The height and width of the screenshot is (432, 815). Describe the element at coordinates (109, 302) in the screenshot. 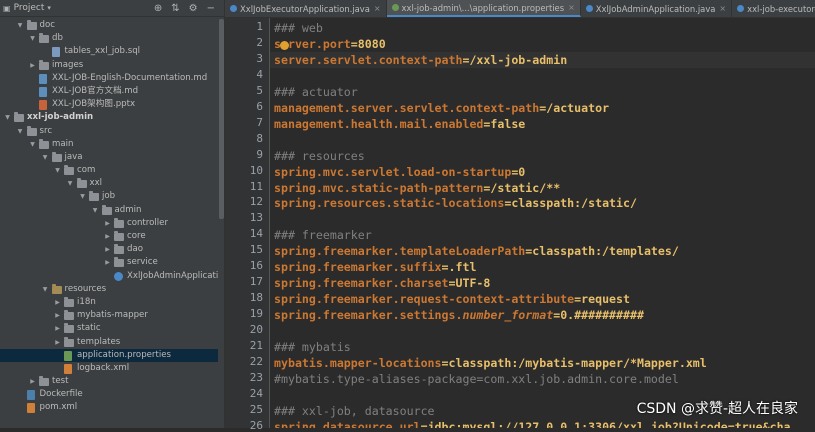

I see `tree-item: ▶ i18n` at that location.